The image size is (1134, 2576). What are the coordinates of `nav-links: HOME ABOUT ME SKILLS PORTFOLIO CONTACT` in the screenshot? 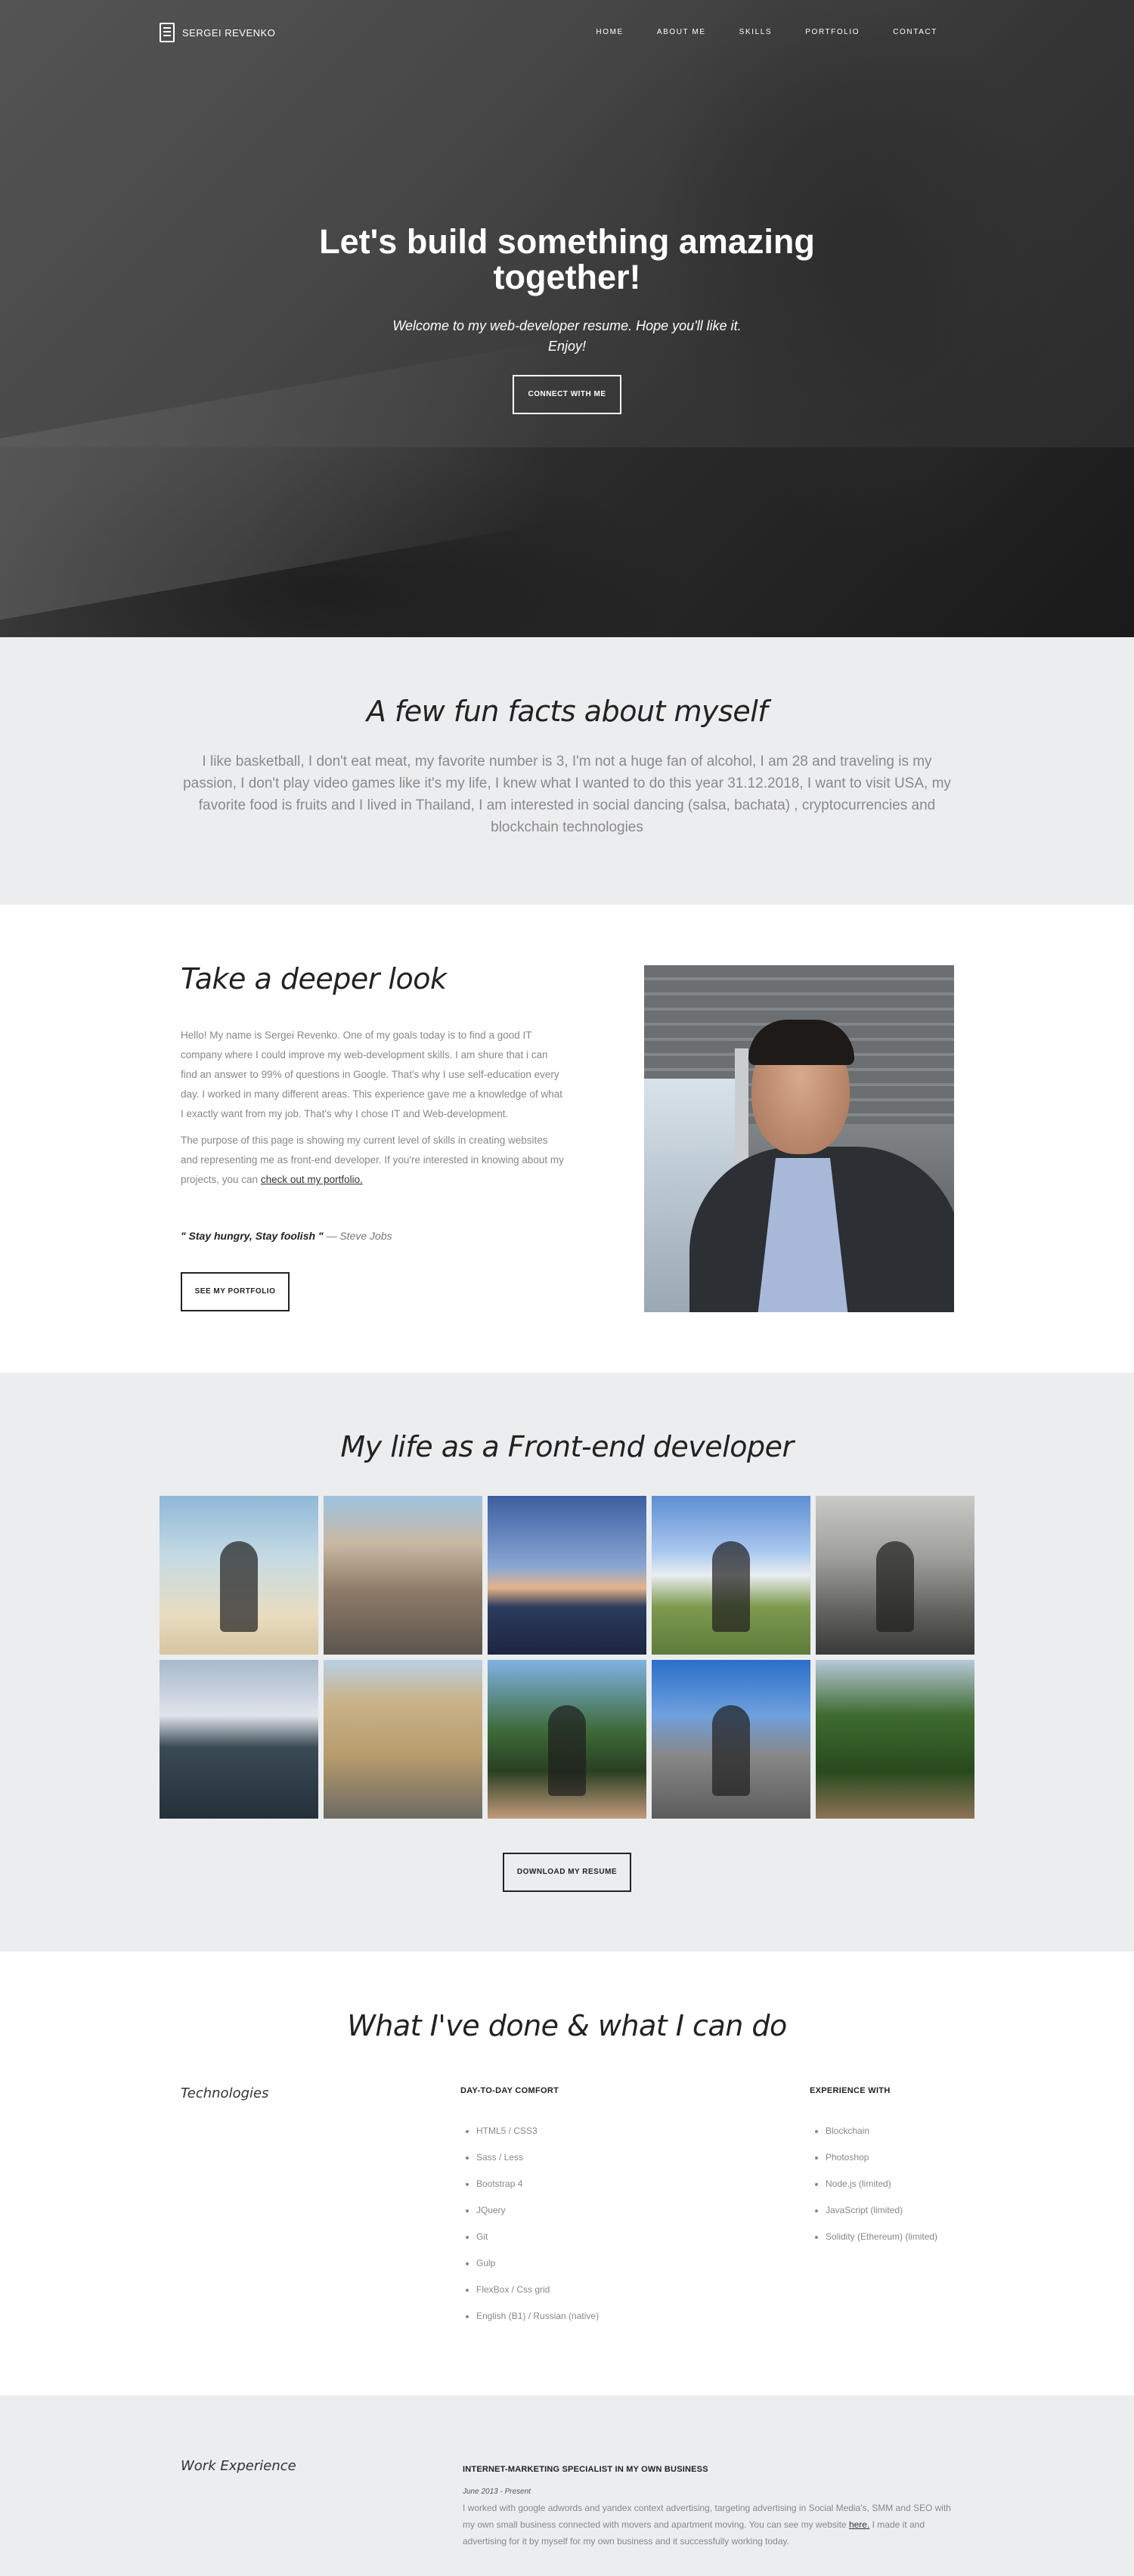 It's located at (766, 32).